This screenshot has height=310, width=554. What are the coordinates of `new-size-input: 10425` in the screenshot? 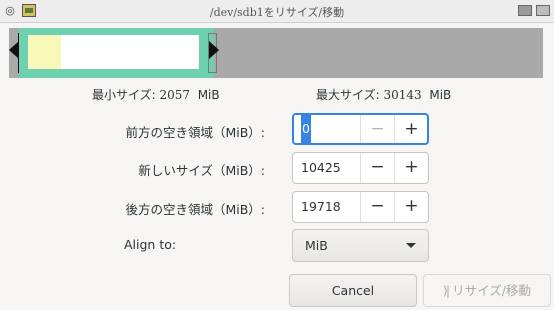 It's located at (321, 168).